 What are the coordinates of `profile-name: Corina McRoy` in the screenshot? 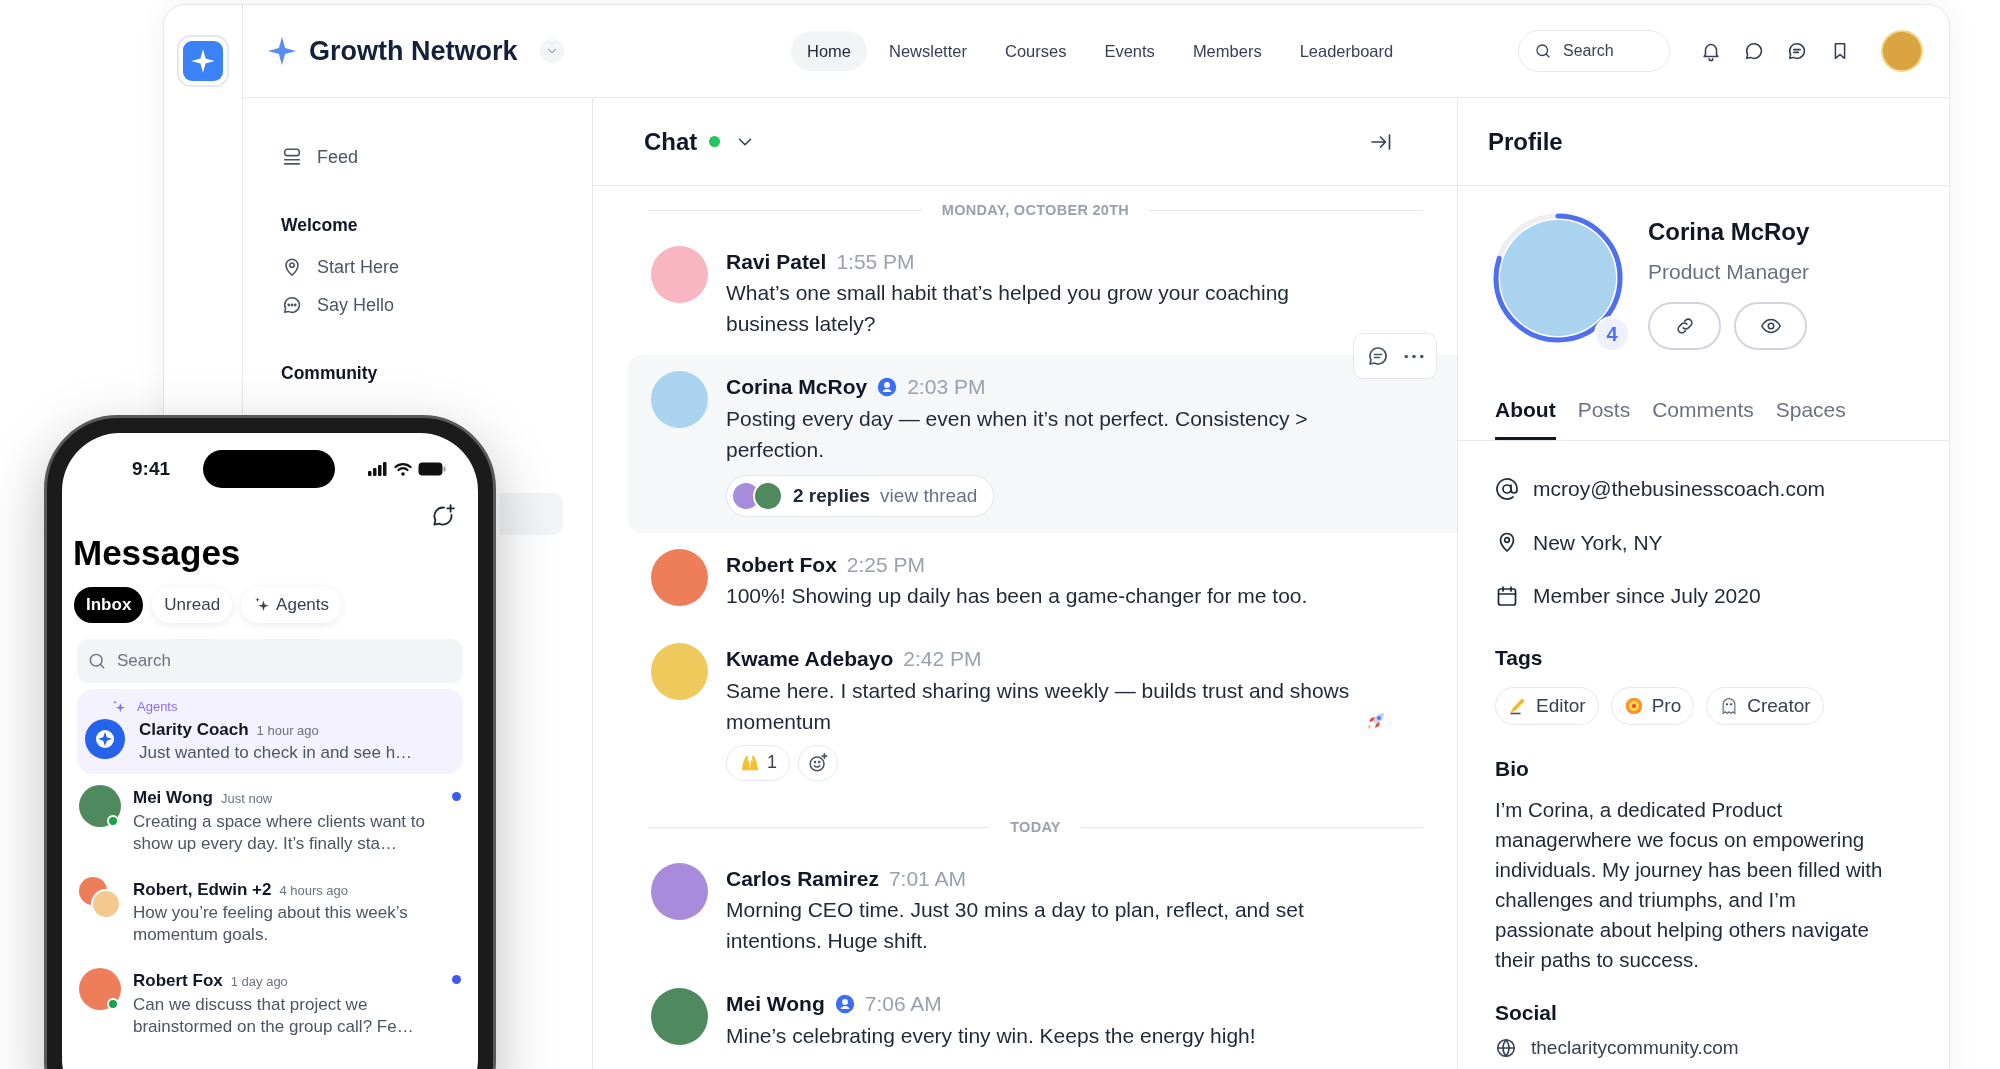 It's located at (1729, 232).